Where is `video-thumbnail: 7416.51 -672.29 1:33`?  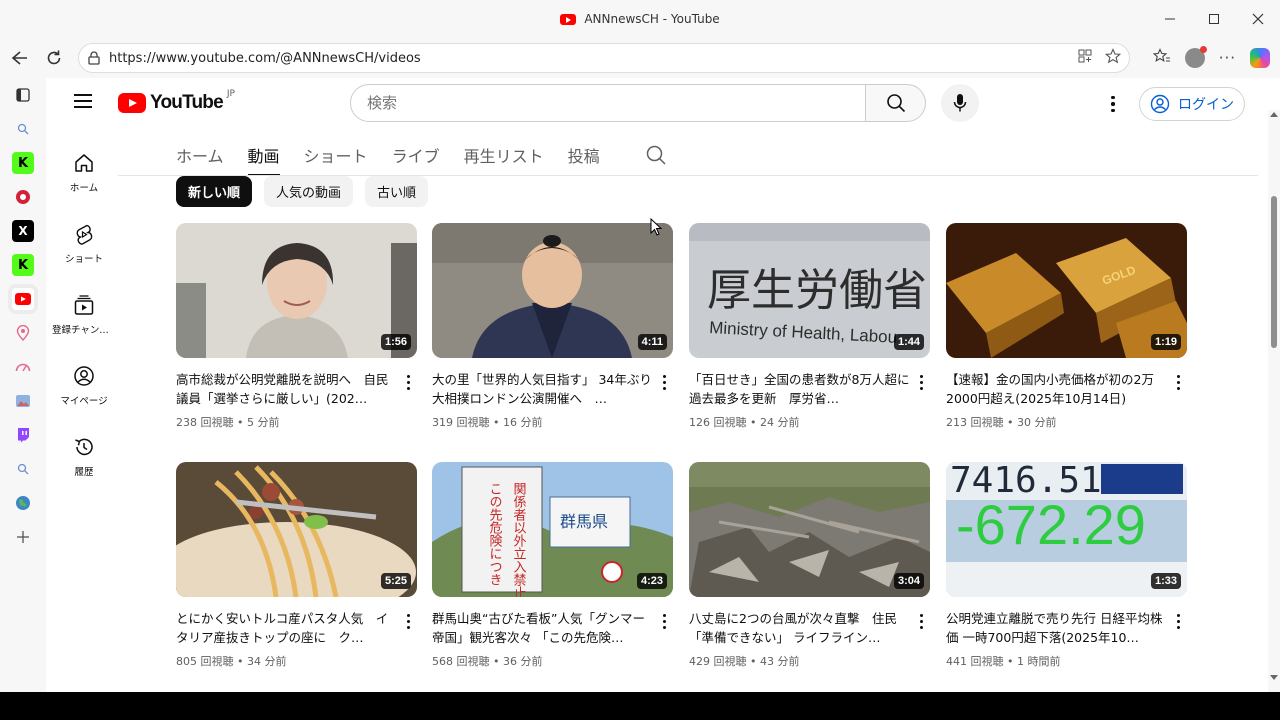 video-thumbnail: 7416.51 -672.29 1:33 is located at coordinates (1066, 529).